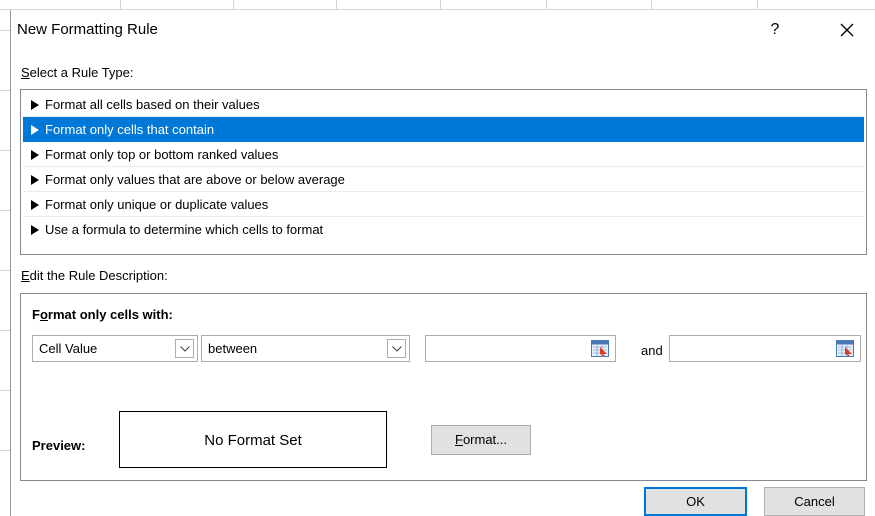 The height and width of the screenshot is (516, 875). Describe the element at coordinates (5, 263) in the screenshot. I see `spreadsheet-grid-left` at that location.